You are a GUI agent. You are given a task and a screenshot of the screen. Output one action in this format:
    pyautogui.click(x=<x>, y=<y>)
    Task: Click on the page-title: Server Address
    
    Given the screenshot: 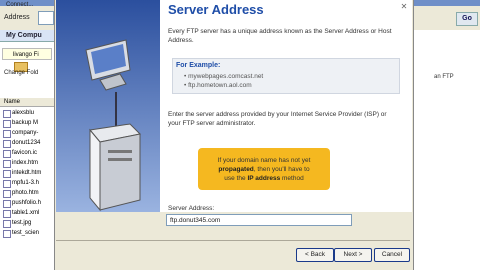 What is the action you would take?
    pyautogui.click(x=216, y=9)
    